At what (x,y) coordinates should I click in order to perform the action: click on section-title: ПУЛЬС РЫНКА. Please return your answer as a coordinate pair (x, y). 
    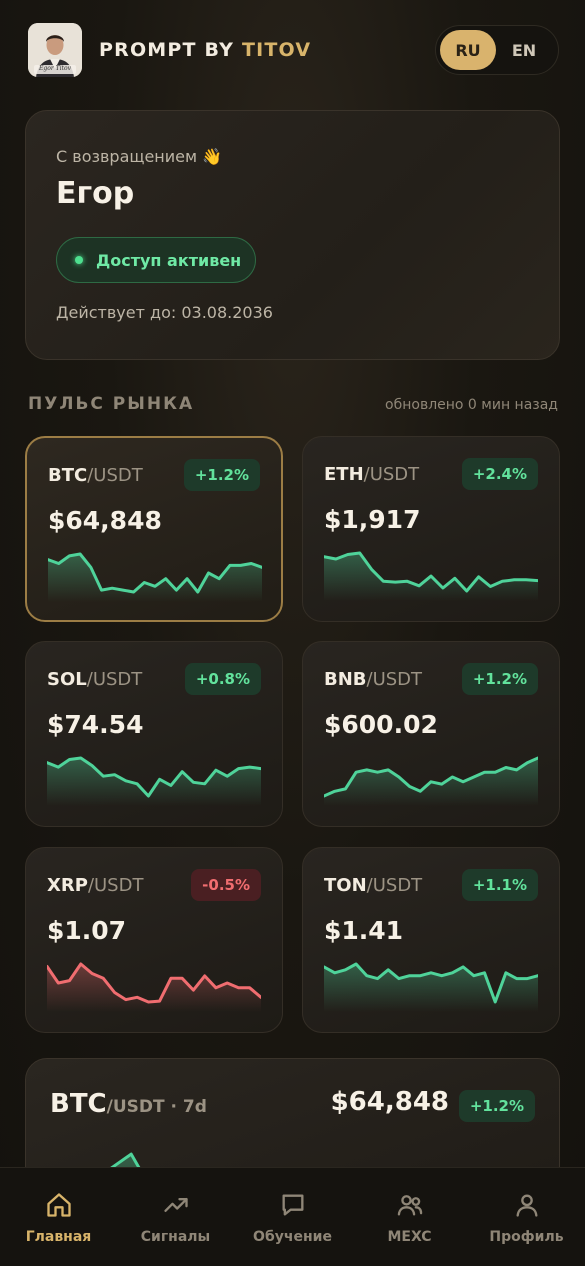
    Looking at the image, I should click on (111, 404).